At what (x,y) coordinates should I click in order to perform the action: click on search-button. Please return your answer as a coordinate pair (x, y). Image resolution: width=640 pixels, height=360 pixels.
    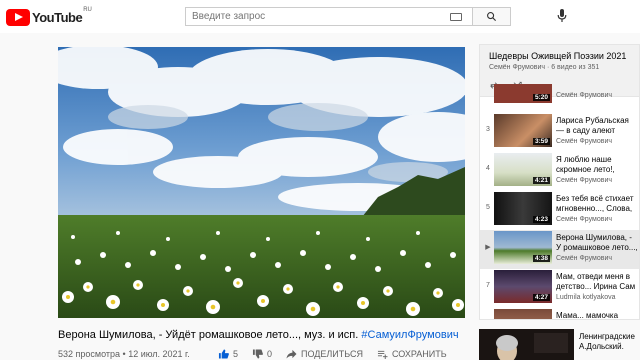
    Looking at the image, I should click on (491, 16).